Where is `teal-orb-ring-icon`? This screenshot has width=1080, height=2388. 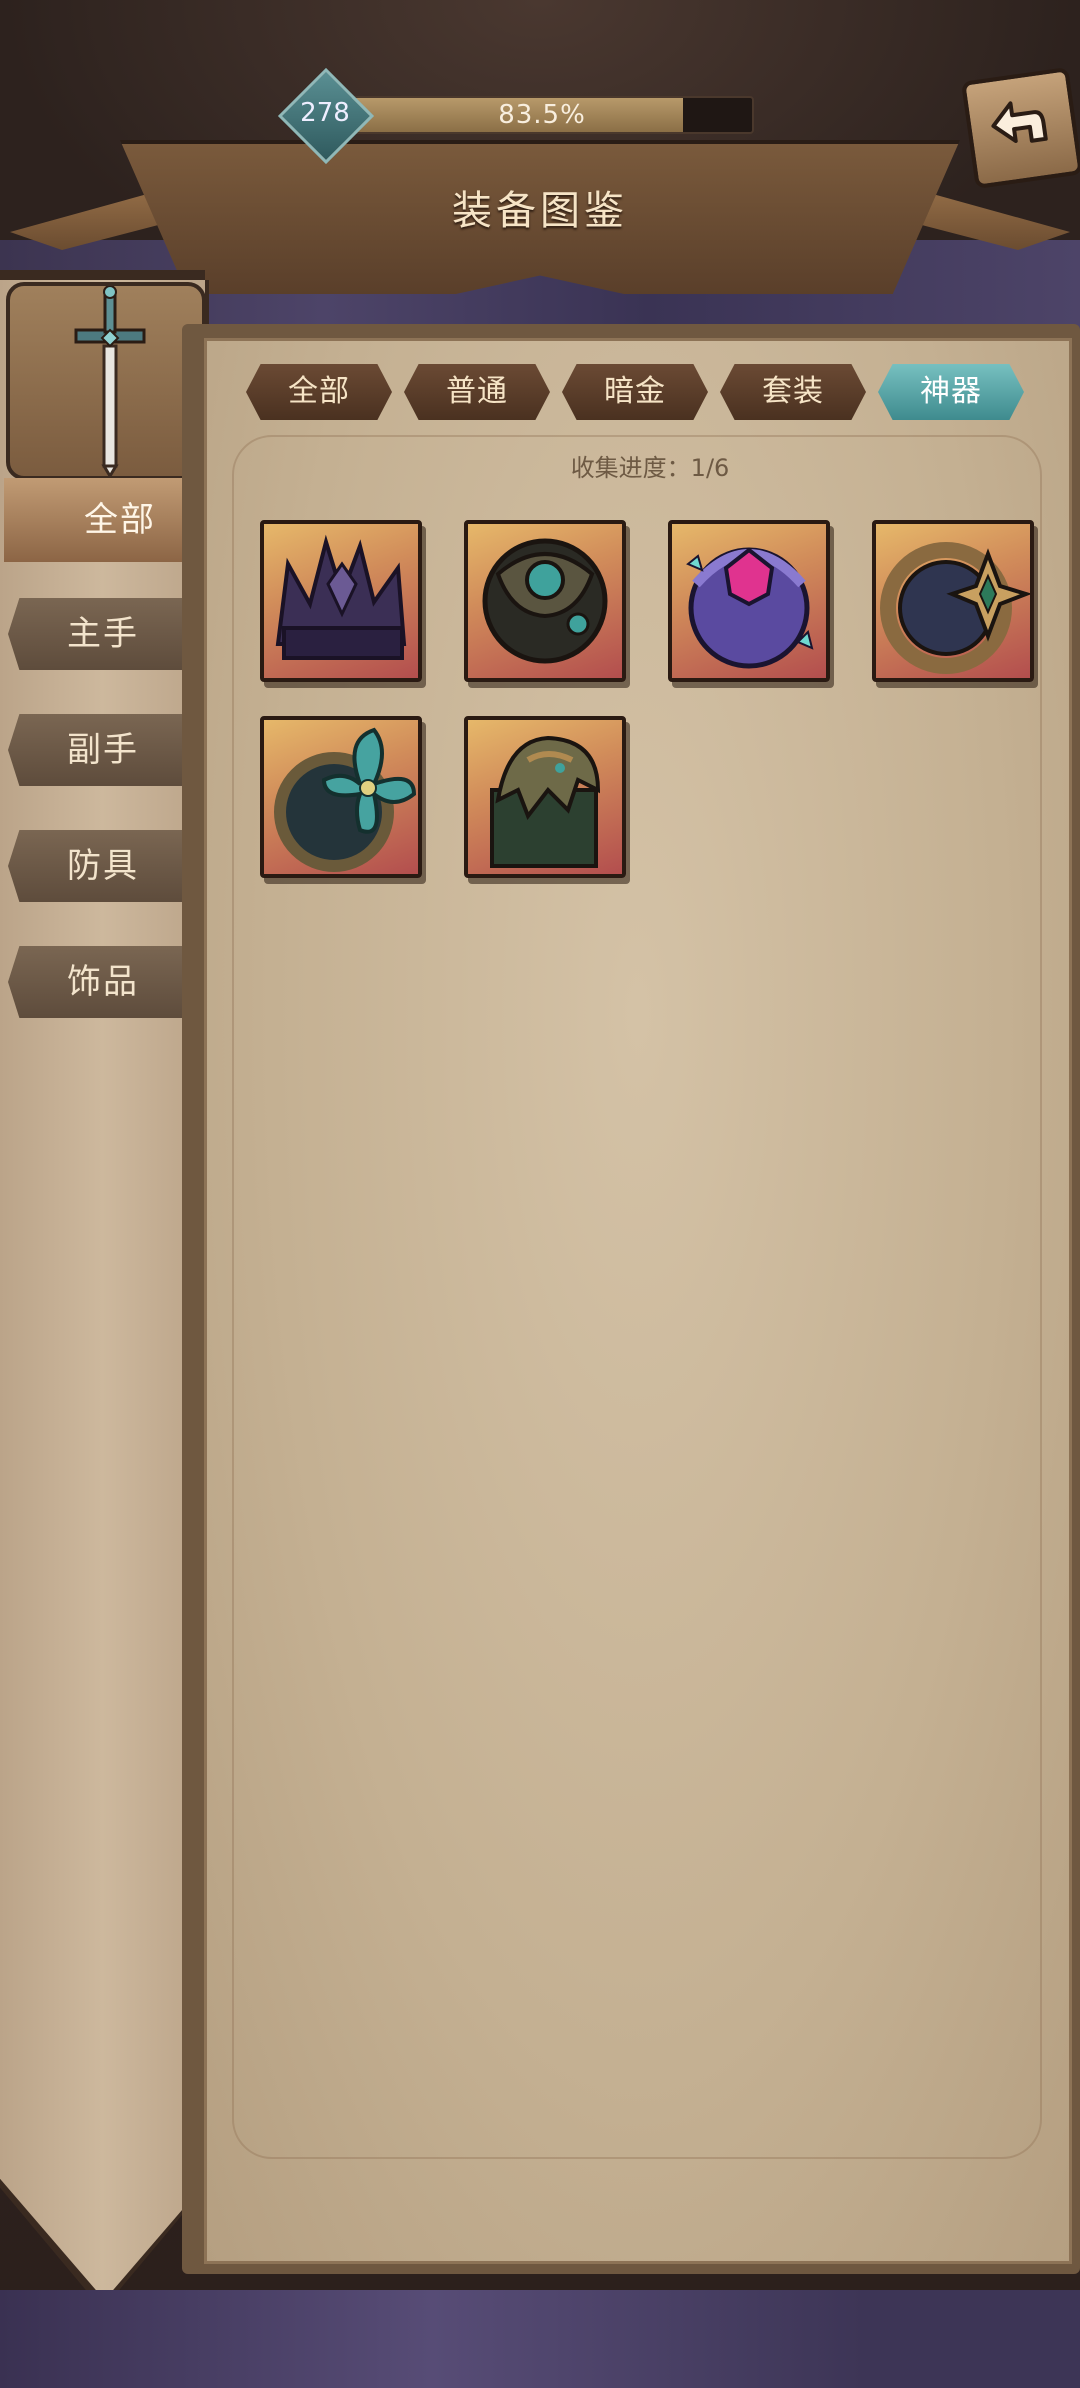
teal-orb-ring-icon is located at coordinates (545, 601).